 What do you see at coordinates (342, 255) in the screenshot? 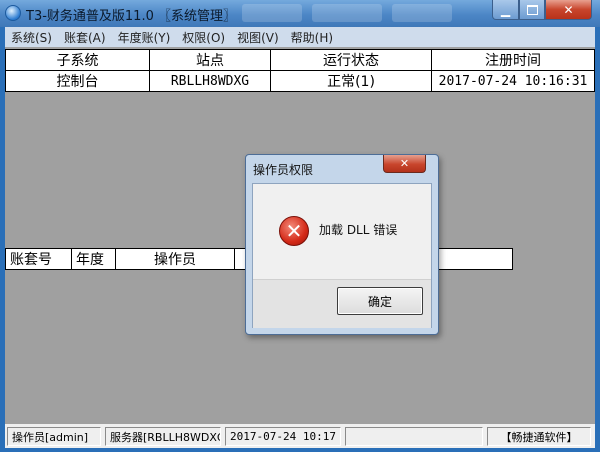
I see `dialog-body: ✕ 加载 DLL 错误 确定` at bounding box center [342, 255].